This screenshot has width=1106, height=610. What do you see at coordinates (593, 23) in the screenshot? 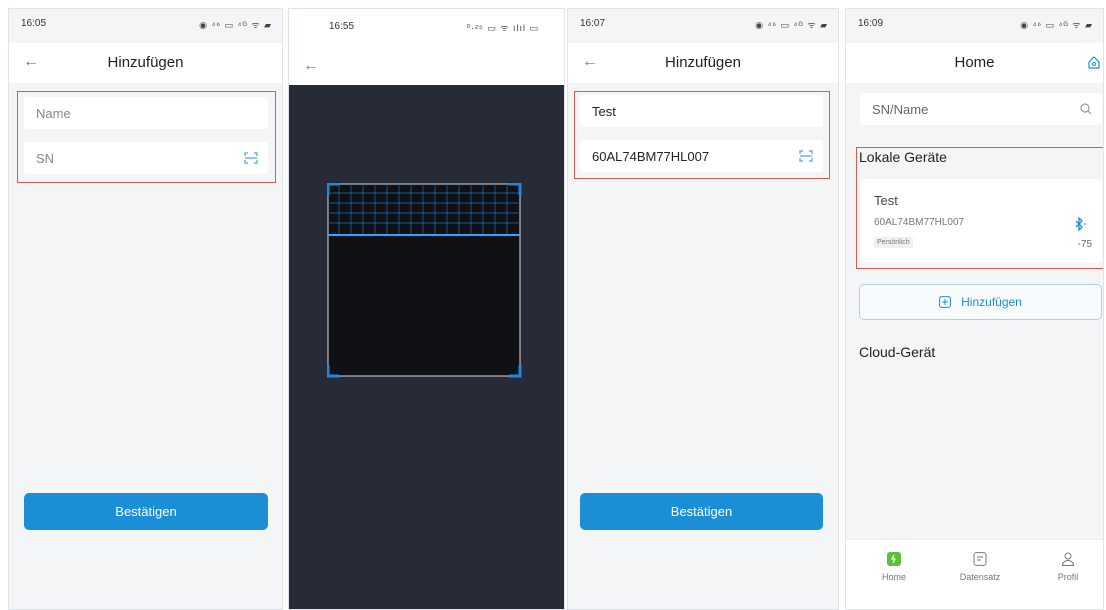
I see `status-time: 16:07` at bounding box center [593, 23].